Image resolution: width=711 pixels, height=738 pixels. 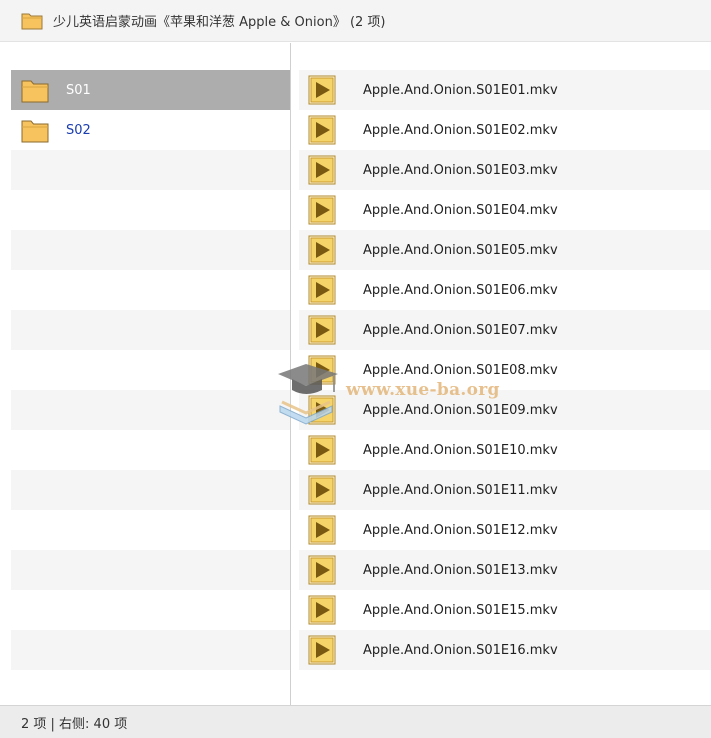 I want to click on file-item: Apple.And.Onion.S01E01.mkv, so click(x=505, y=90).